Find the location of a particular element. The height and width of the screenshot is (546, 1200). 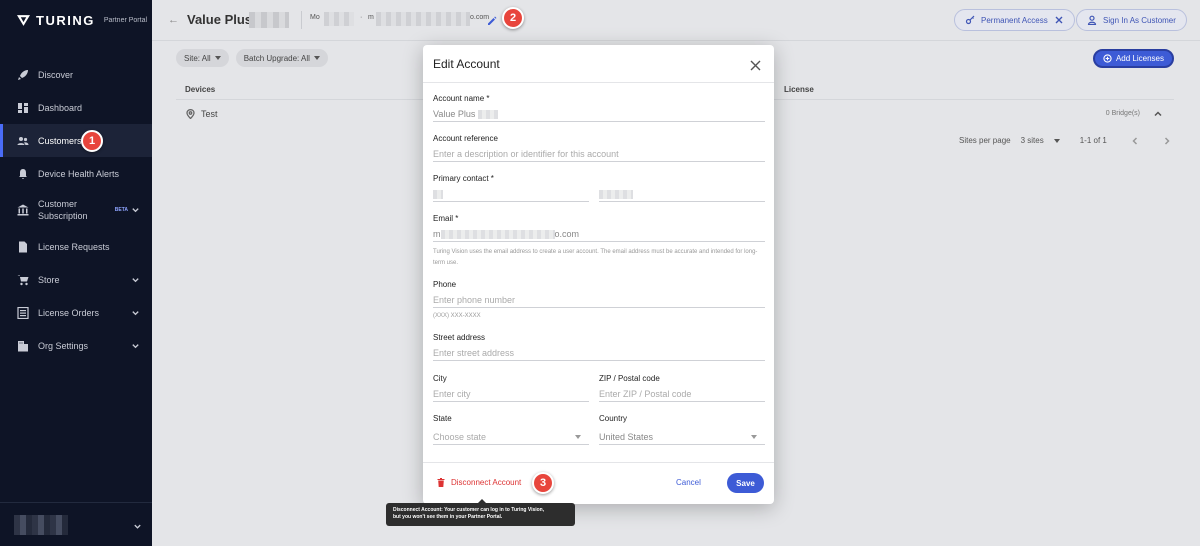

zip-field: Enter ZIP / Postal code is located at coordinates (682, 394).